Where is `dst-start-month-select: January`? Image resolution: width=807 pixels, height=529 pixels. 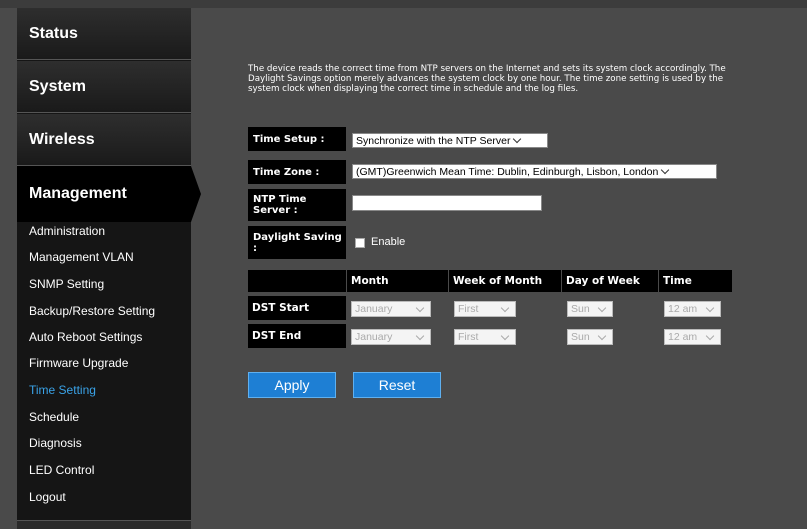 dst-start-month-select: January is located at coordinates (391, 309).